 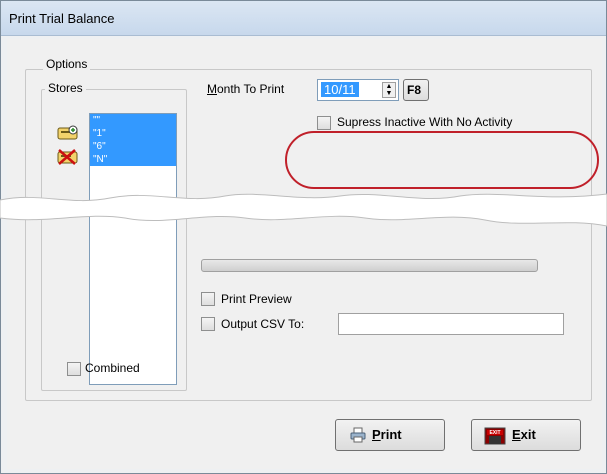 I want to click on printer-icon, so click(x=358, y=436).